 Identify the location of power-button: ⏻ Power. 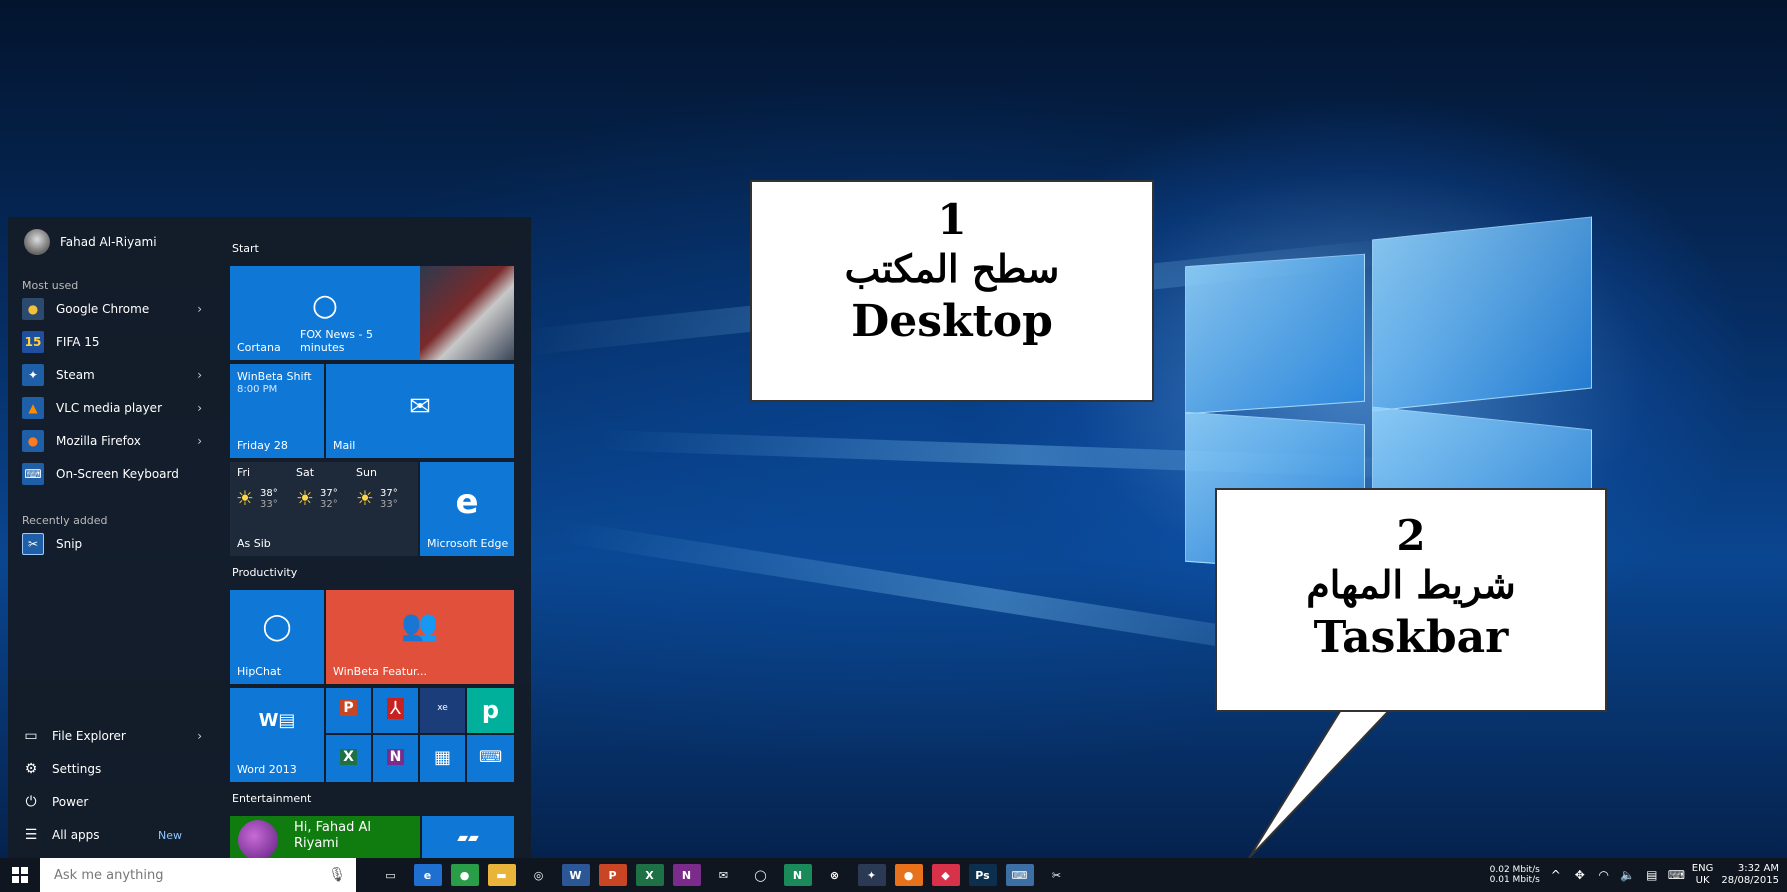
(117, 802).